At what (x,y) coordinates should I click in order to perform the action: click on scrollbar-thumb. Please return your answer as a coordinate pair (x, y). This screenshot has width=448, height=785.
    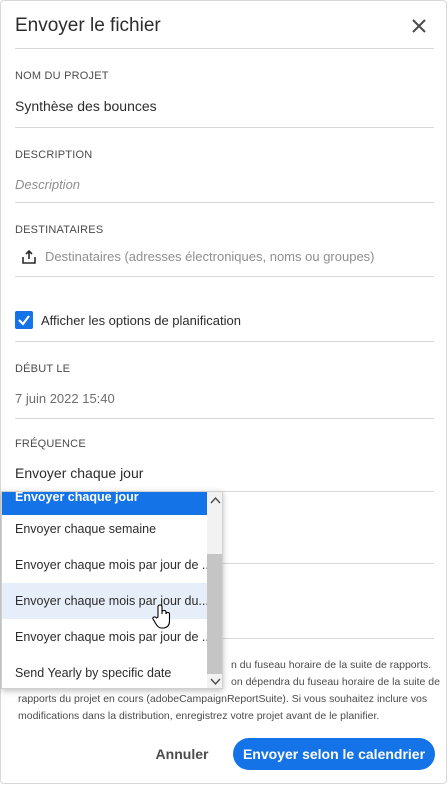
    Looking at the image, I should click on (214, 614).